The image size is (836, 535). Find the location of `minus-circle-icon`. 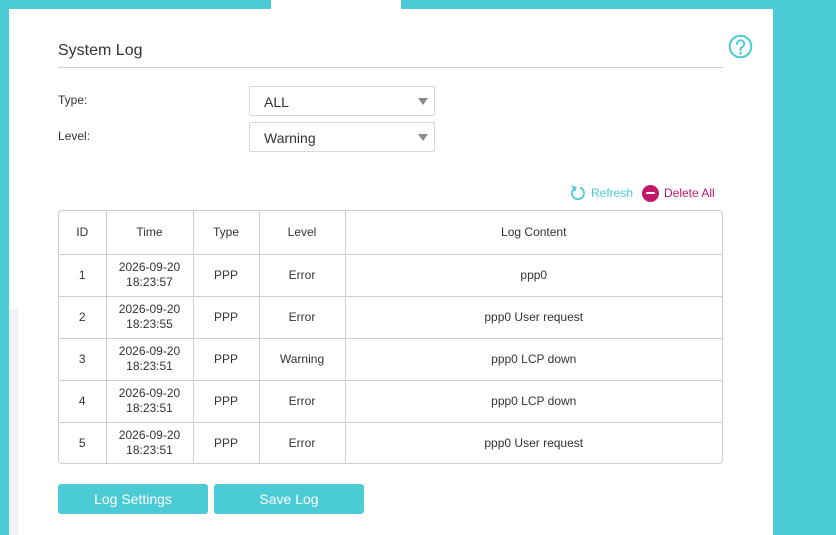

minus-circle-icon is located at coordinates (650, 193).